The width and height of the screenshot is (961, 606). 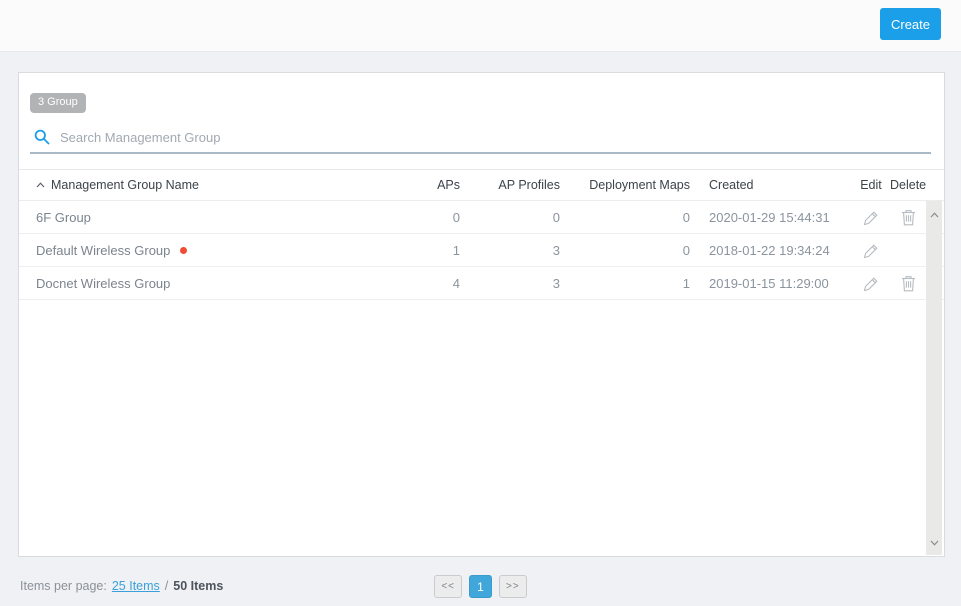 What do you see at coordinates (513, 586) in the screenshot?
I see `next-page-button: >>` at bounding box center [513, 586].